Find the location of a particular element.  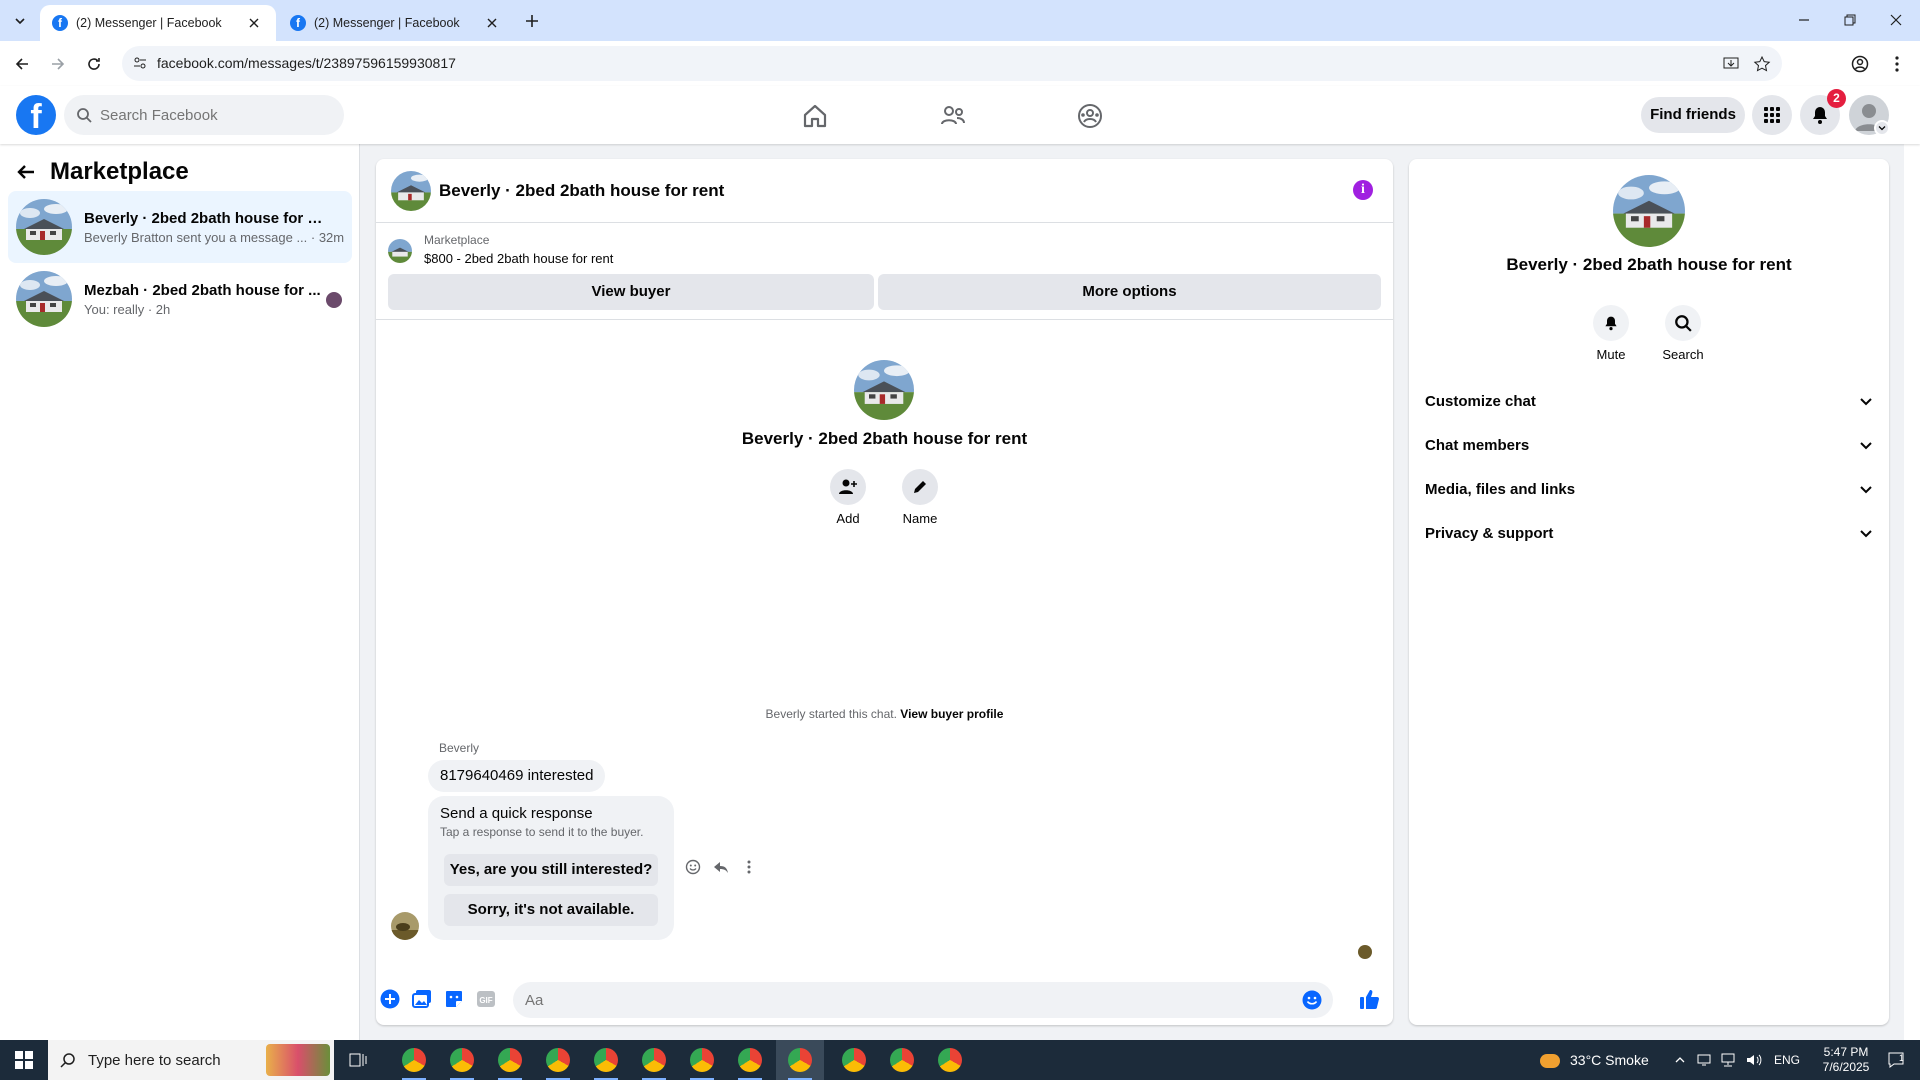

section-label: Media, files and links is located at coordinates (1500, 489).